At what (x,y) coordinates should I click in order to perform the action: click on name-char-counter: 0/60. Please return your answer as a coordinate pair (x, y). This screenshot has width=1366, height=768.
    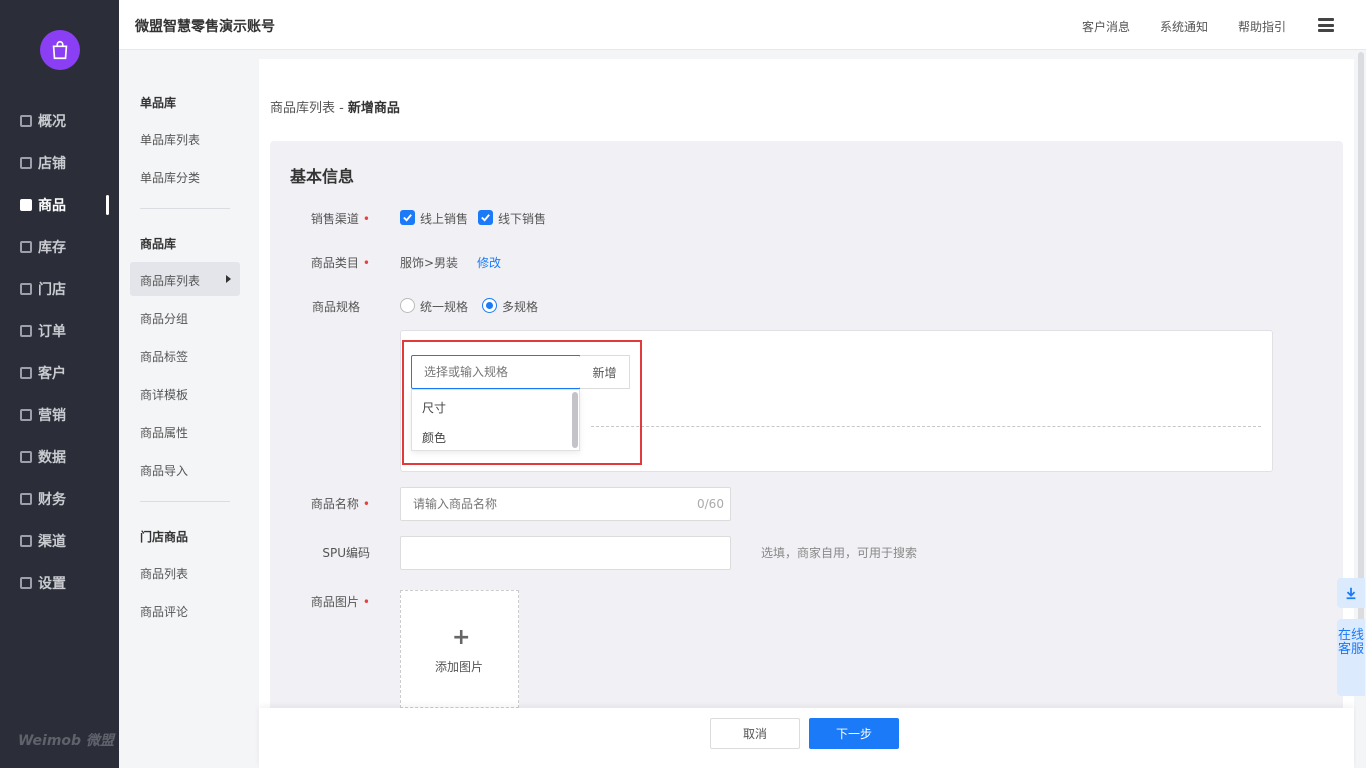
    Looking at the image, I should click on (710, 504).